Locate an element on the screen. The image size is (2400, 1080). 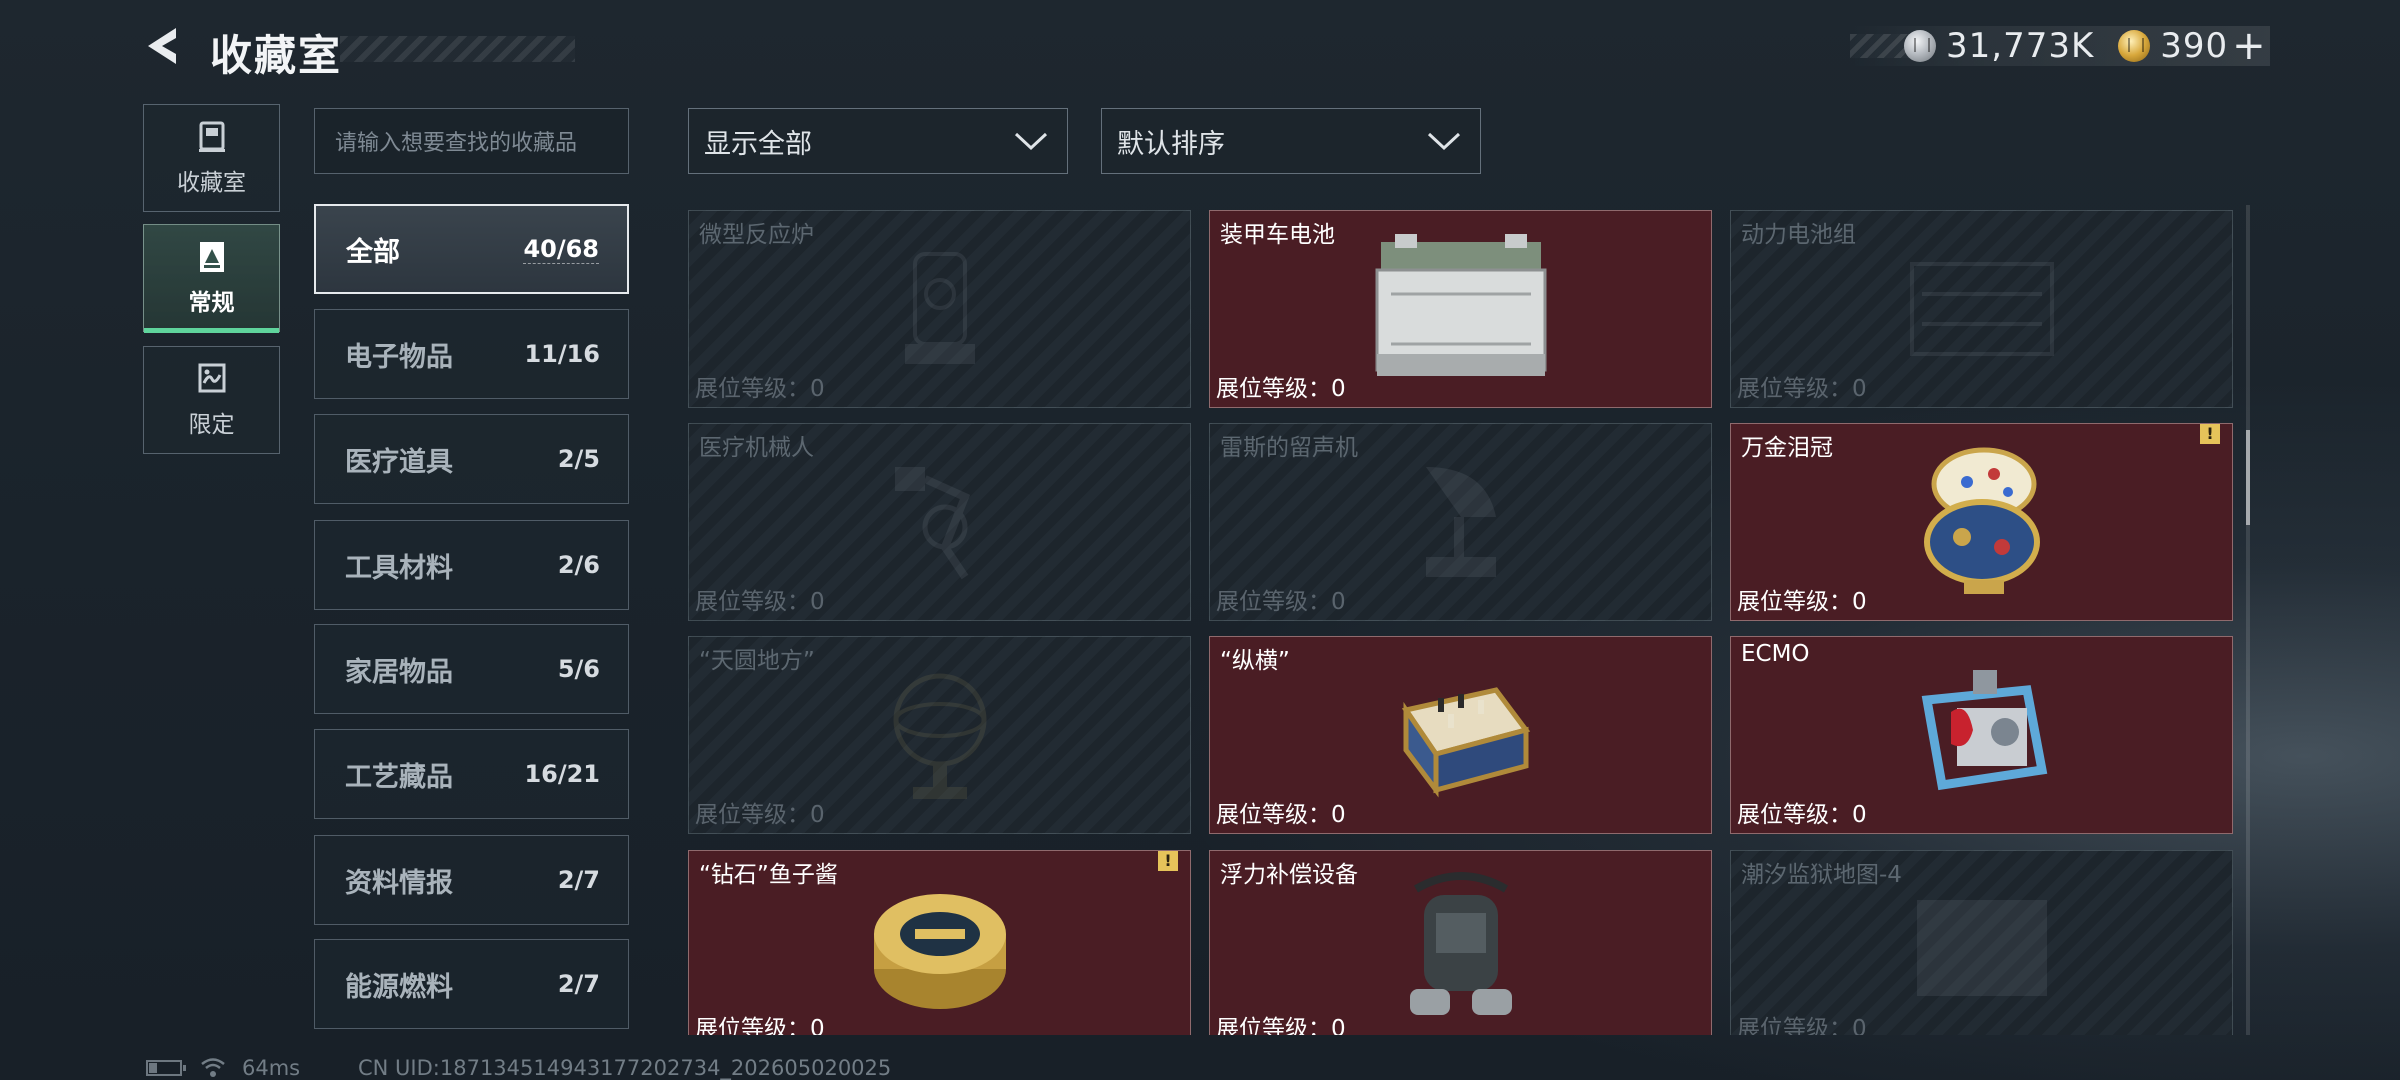
map-icon is located at coordinates (1981, 948).